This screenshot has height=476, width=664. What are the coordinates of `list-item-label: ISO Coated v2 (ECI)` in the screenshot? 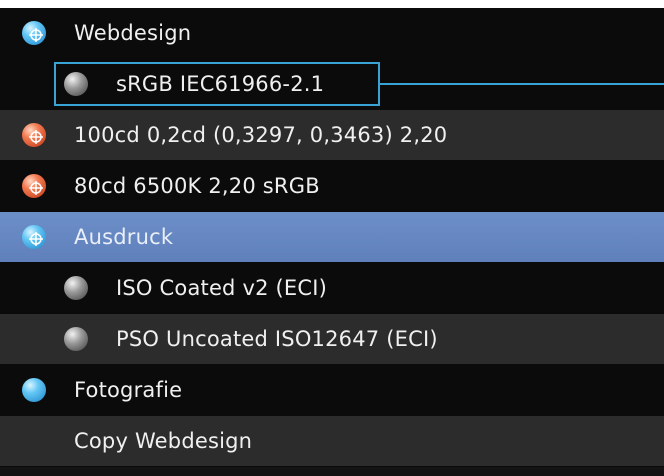 It's located at (222, 288).